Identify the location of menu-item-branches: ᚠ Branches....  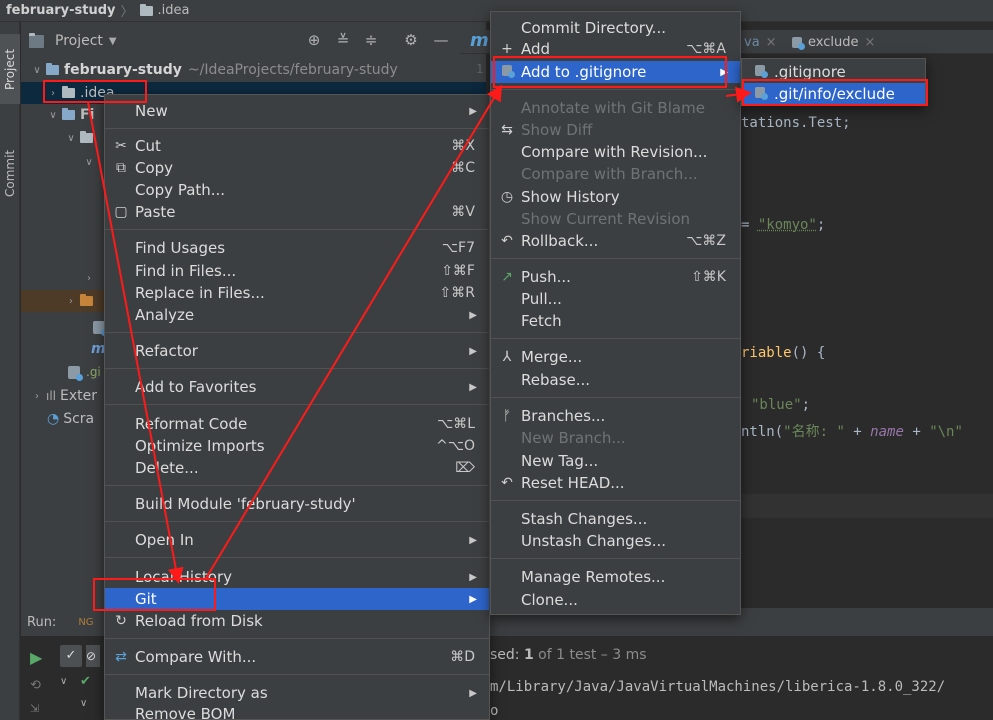
(615, 416).